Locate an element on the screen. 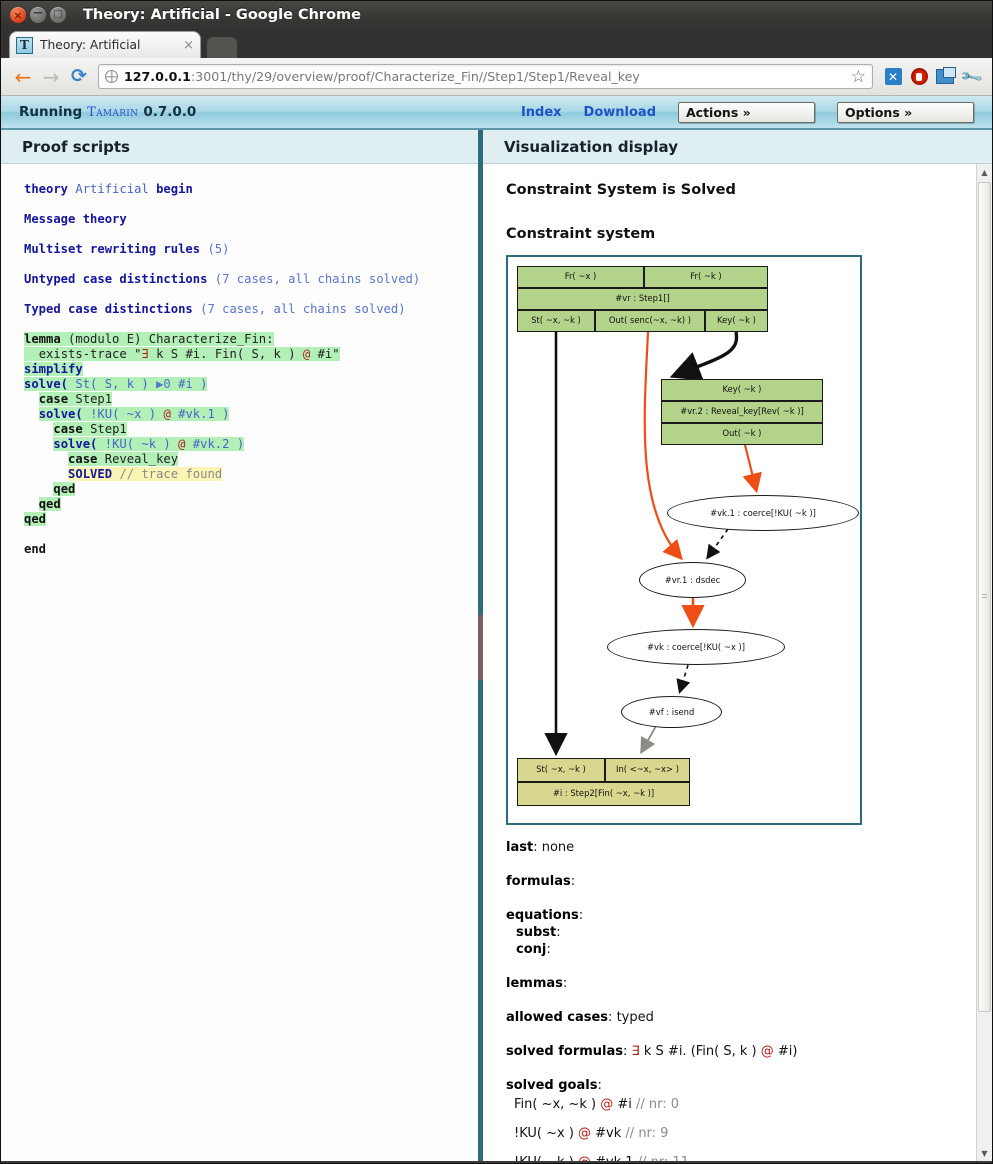 The height and width of the screenshot is (1164, 993). detail-last-sep: : is located at coordinates (537, 847).